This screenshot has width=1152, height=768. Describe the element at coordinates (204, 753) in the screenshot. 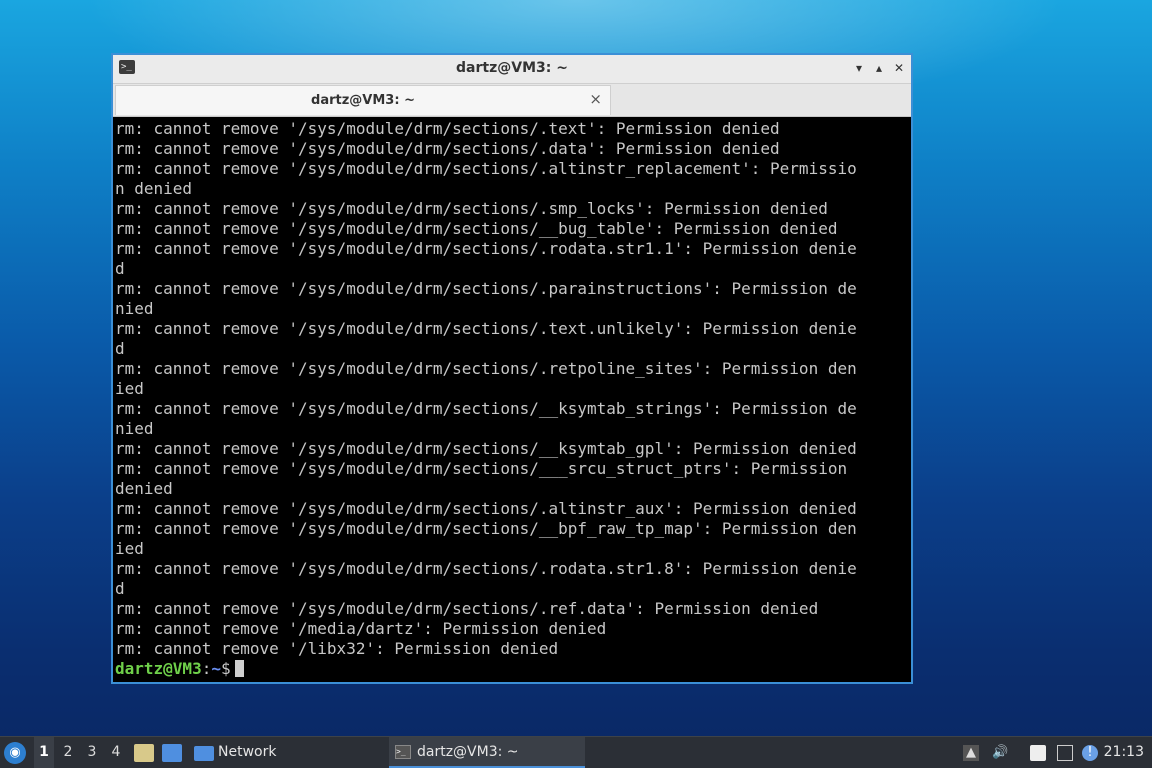

I see `folder-icon` at that location.